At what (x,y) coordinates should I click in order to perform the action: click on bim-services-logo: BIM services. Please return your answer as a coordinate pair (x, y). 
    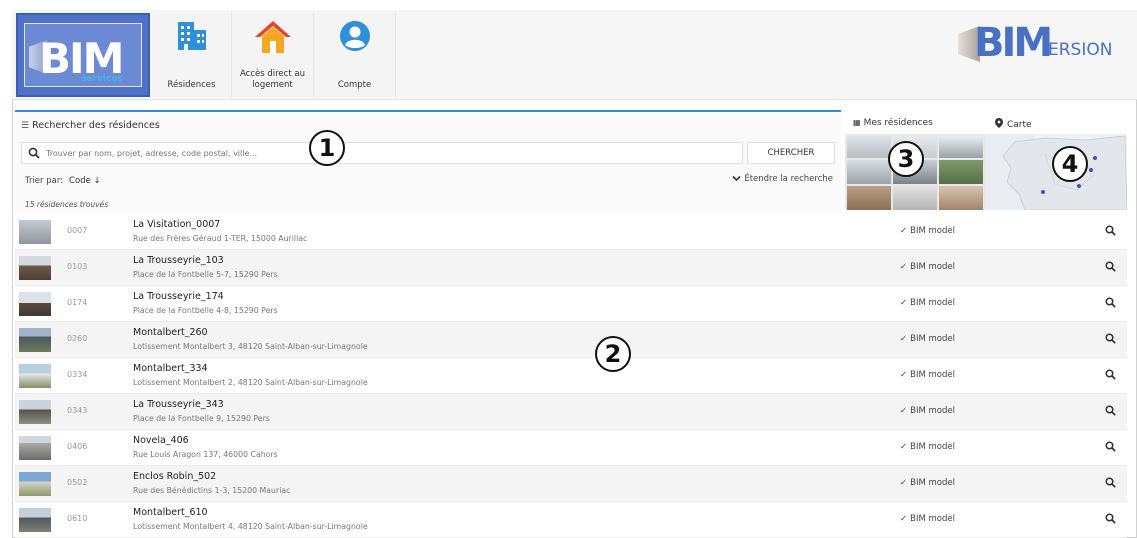
    Looking at the image, I should click on (83, 55).